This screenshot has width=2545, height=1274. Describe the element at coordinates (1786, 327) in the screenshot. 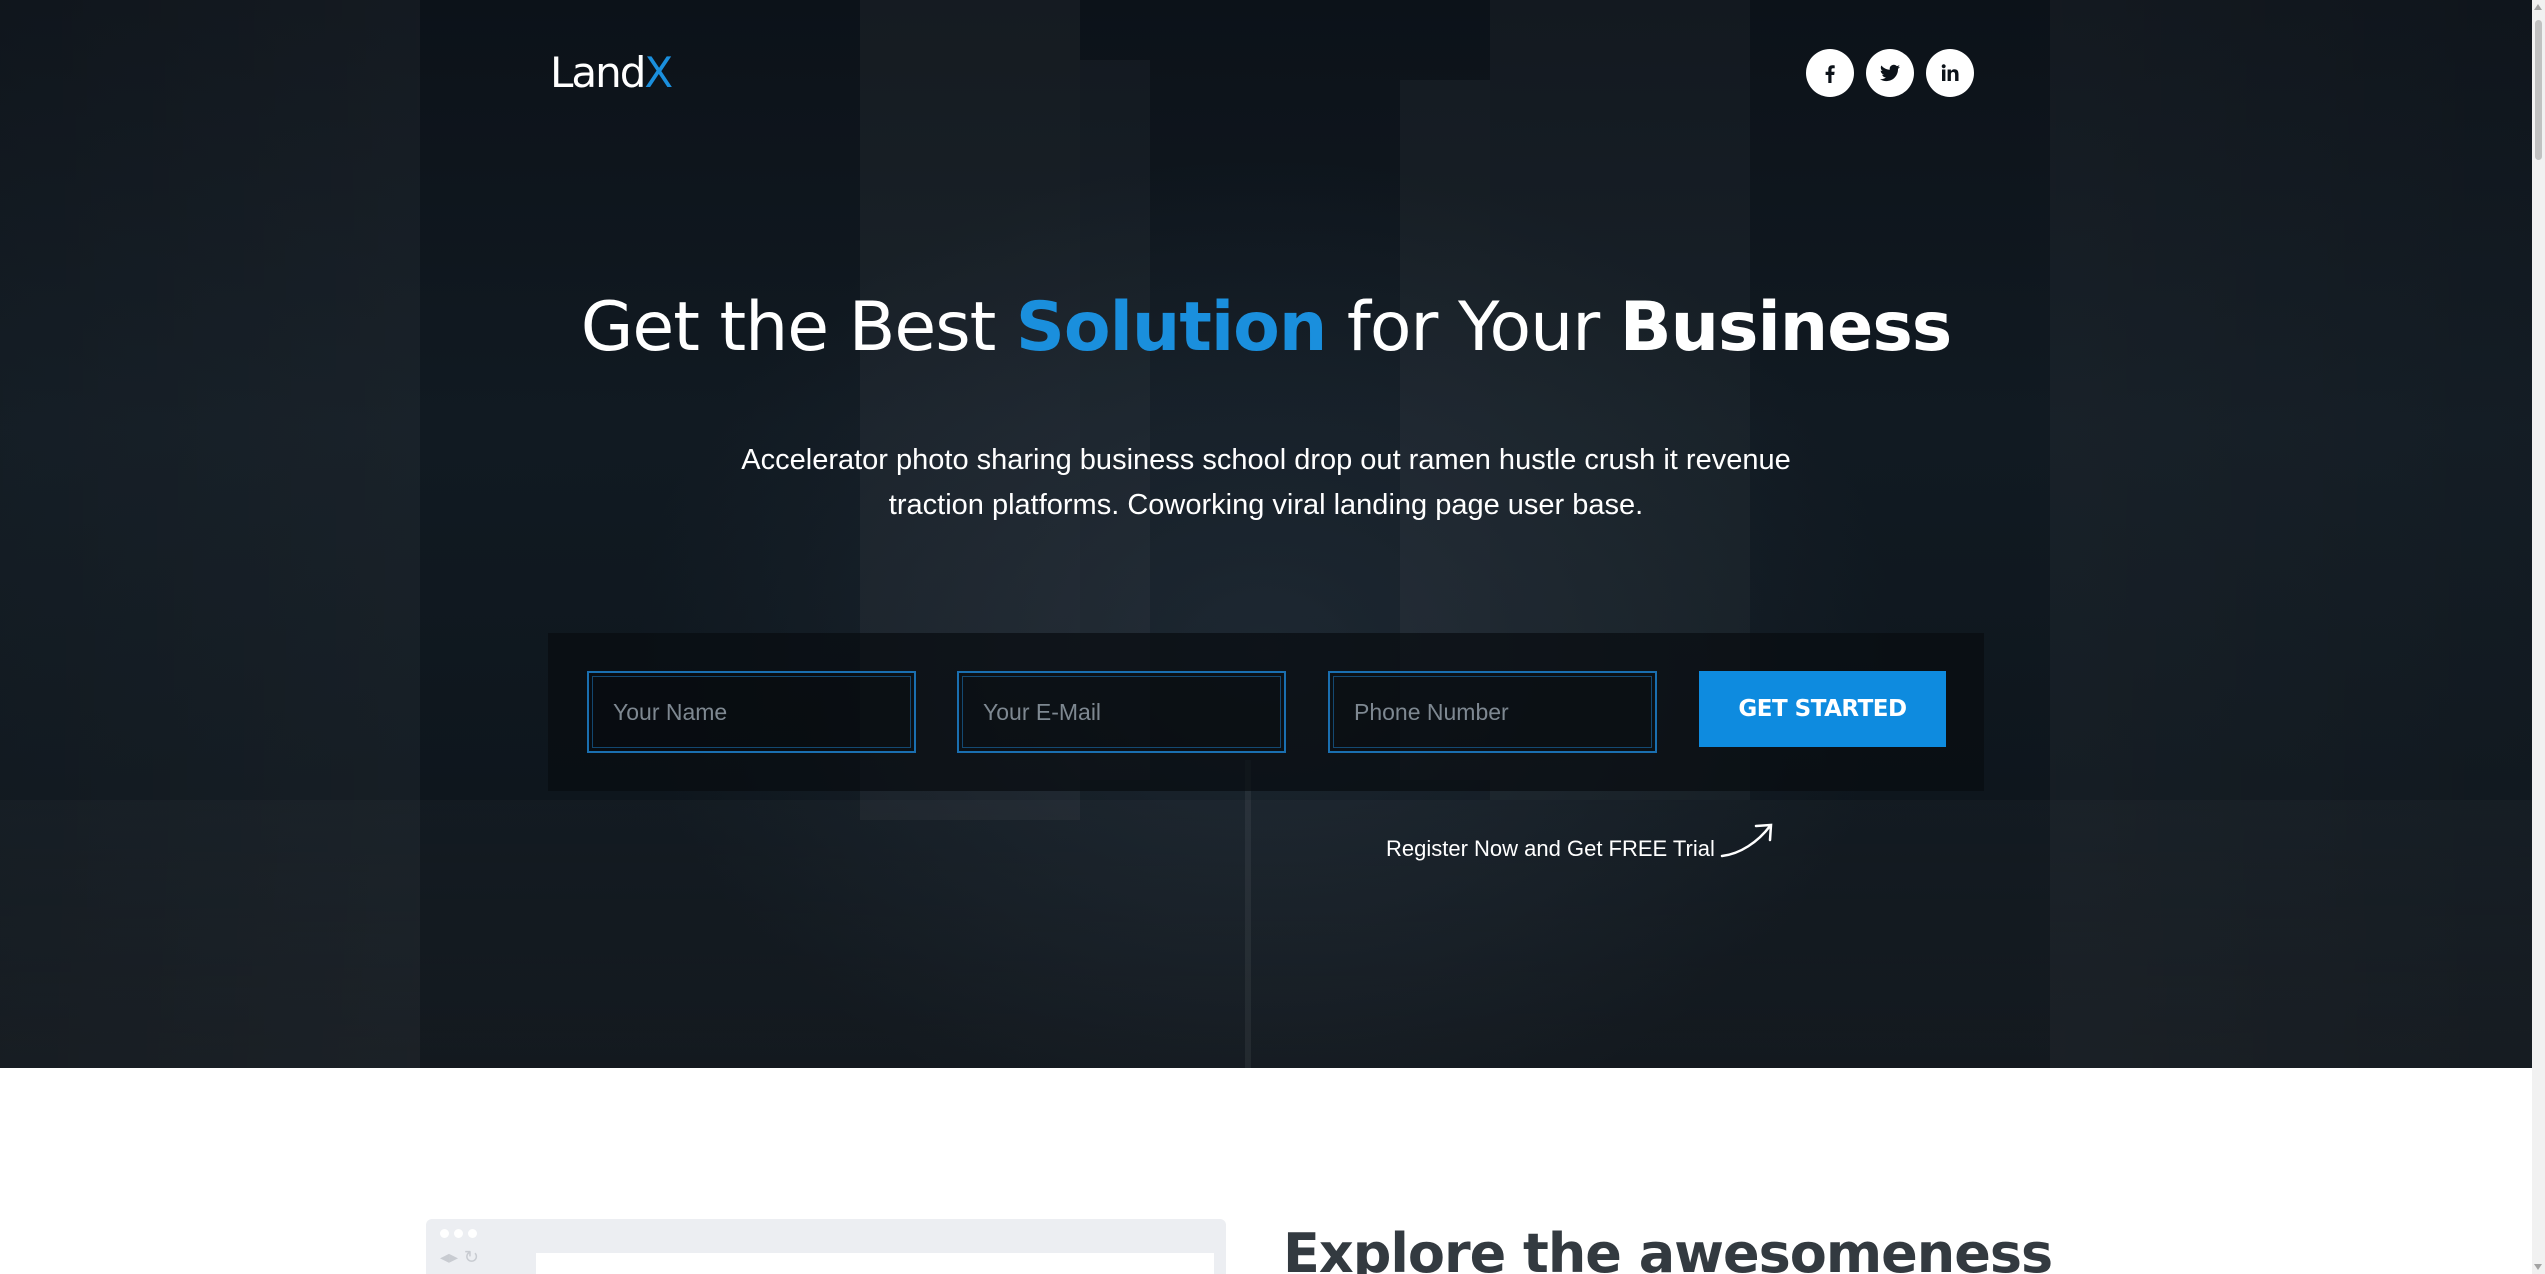

I see `headline-strong: Business` at that location.